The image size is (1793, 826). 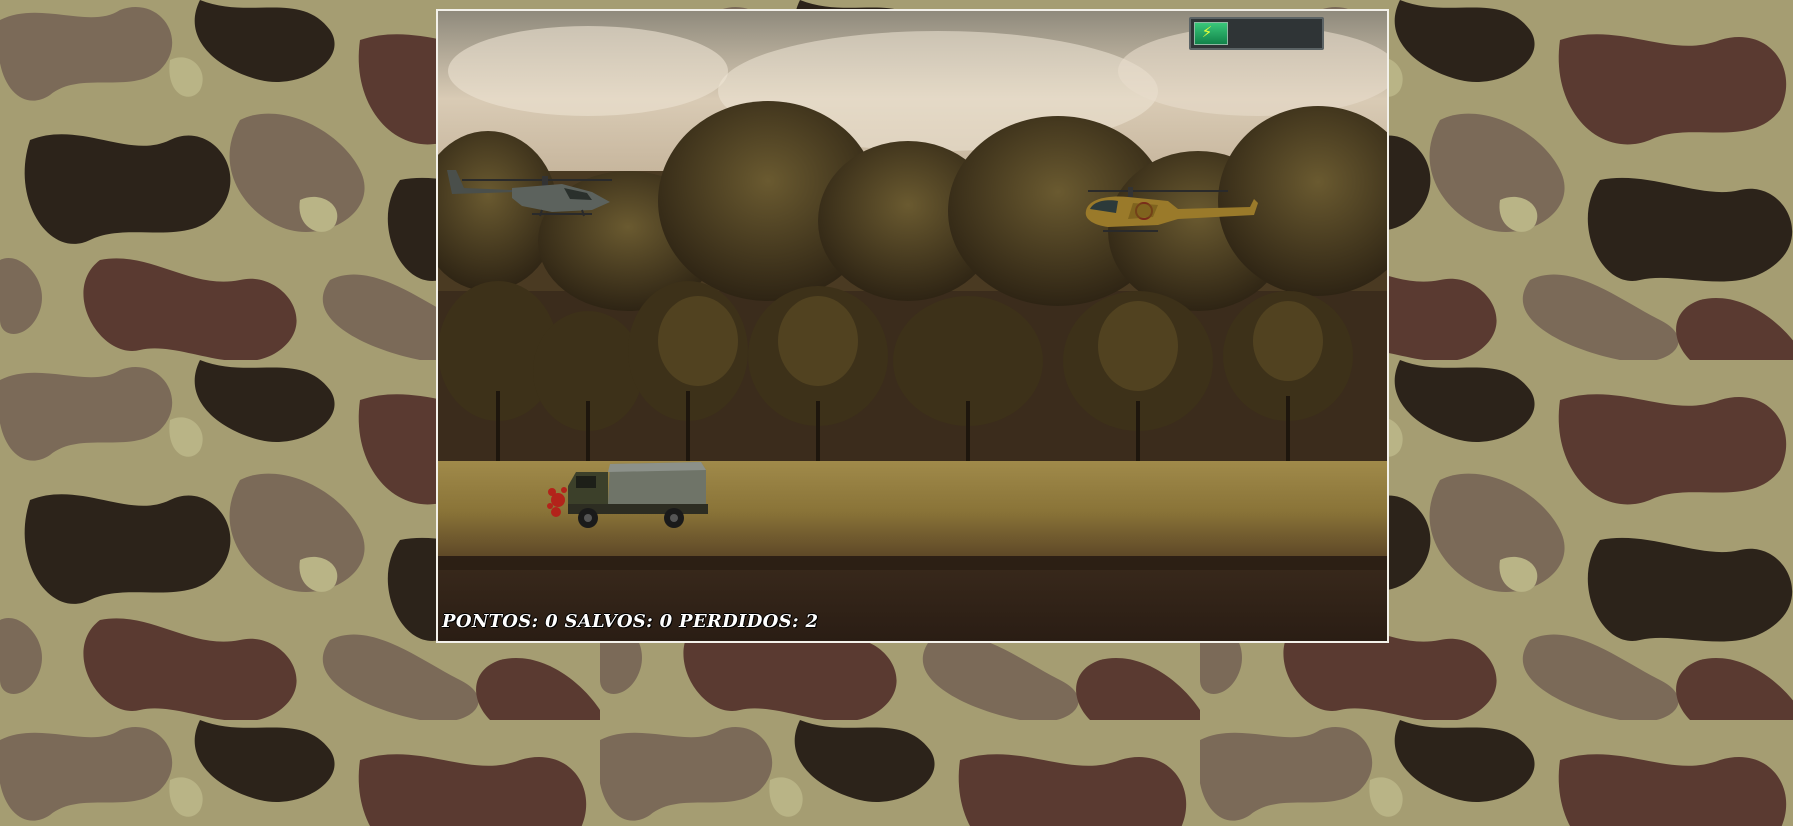 I want to click on energy-bar: ⚡, so click(x=1256, y=33).